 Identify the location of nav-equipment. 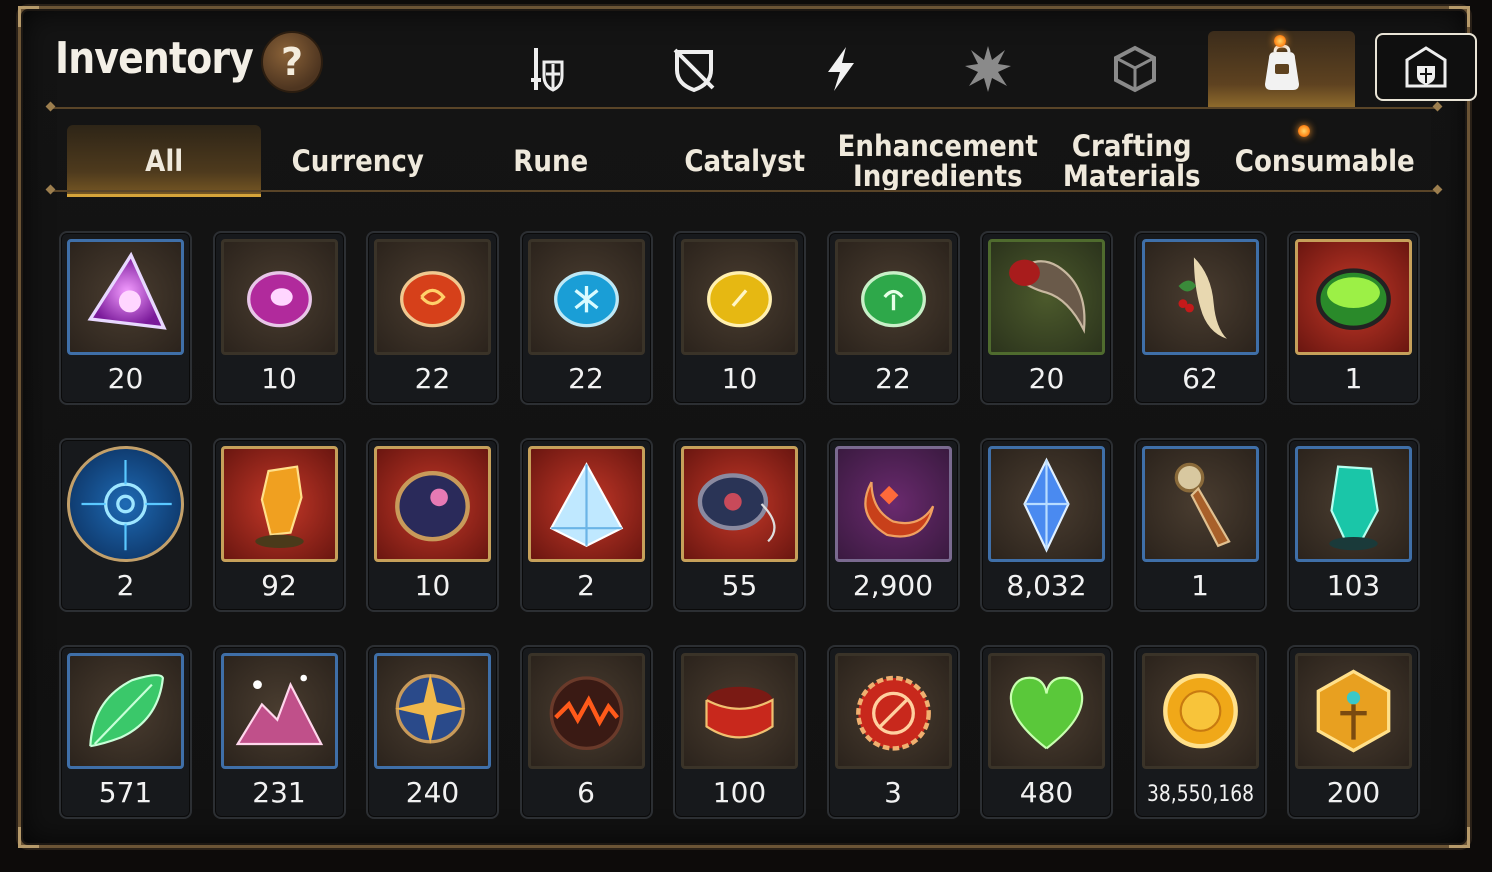
(546, 69).